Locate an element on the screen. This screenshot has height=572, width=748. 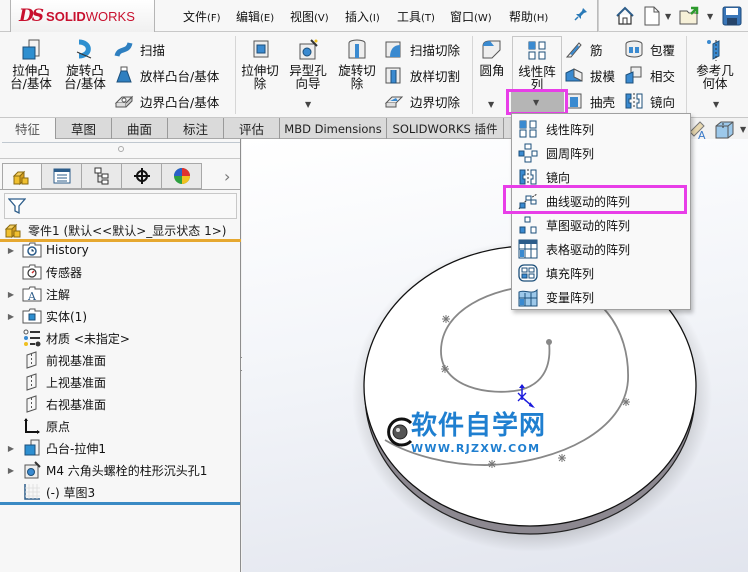
menu-insert: 插入(I) is located at coordinates (362, 16).